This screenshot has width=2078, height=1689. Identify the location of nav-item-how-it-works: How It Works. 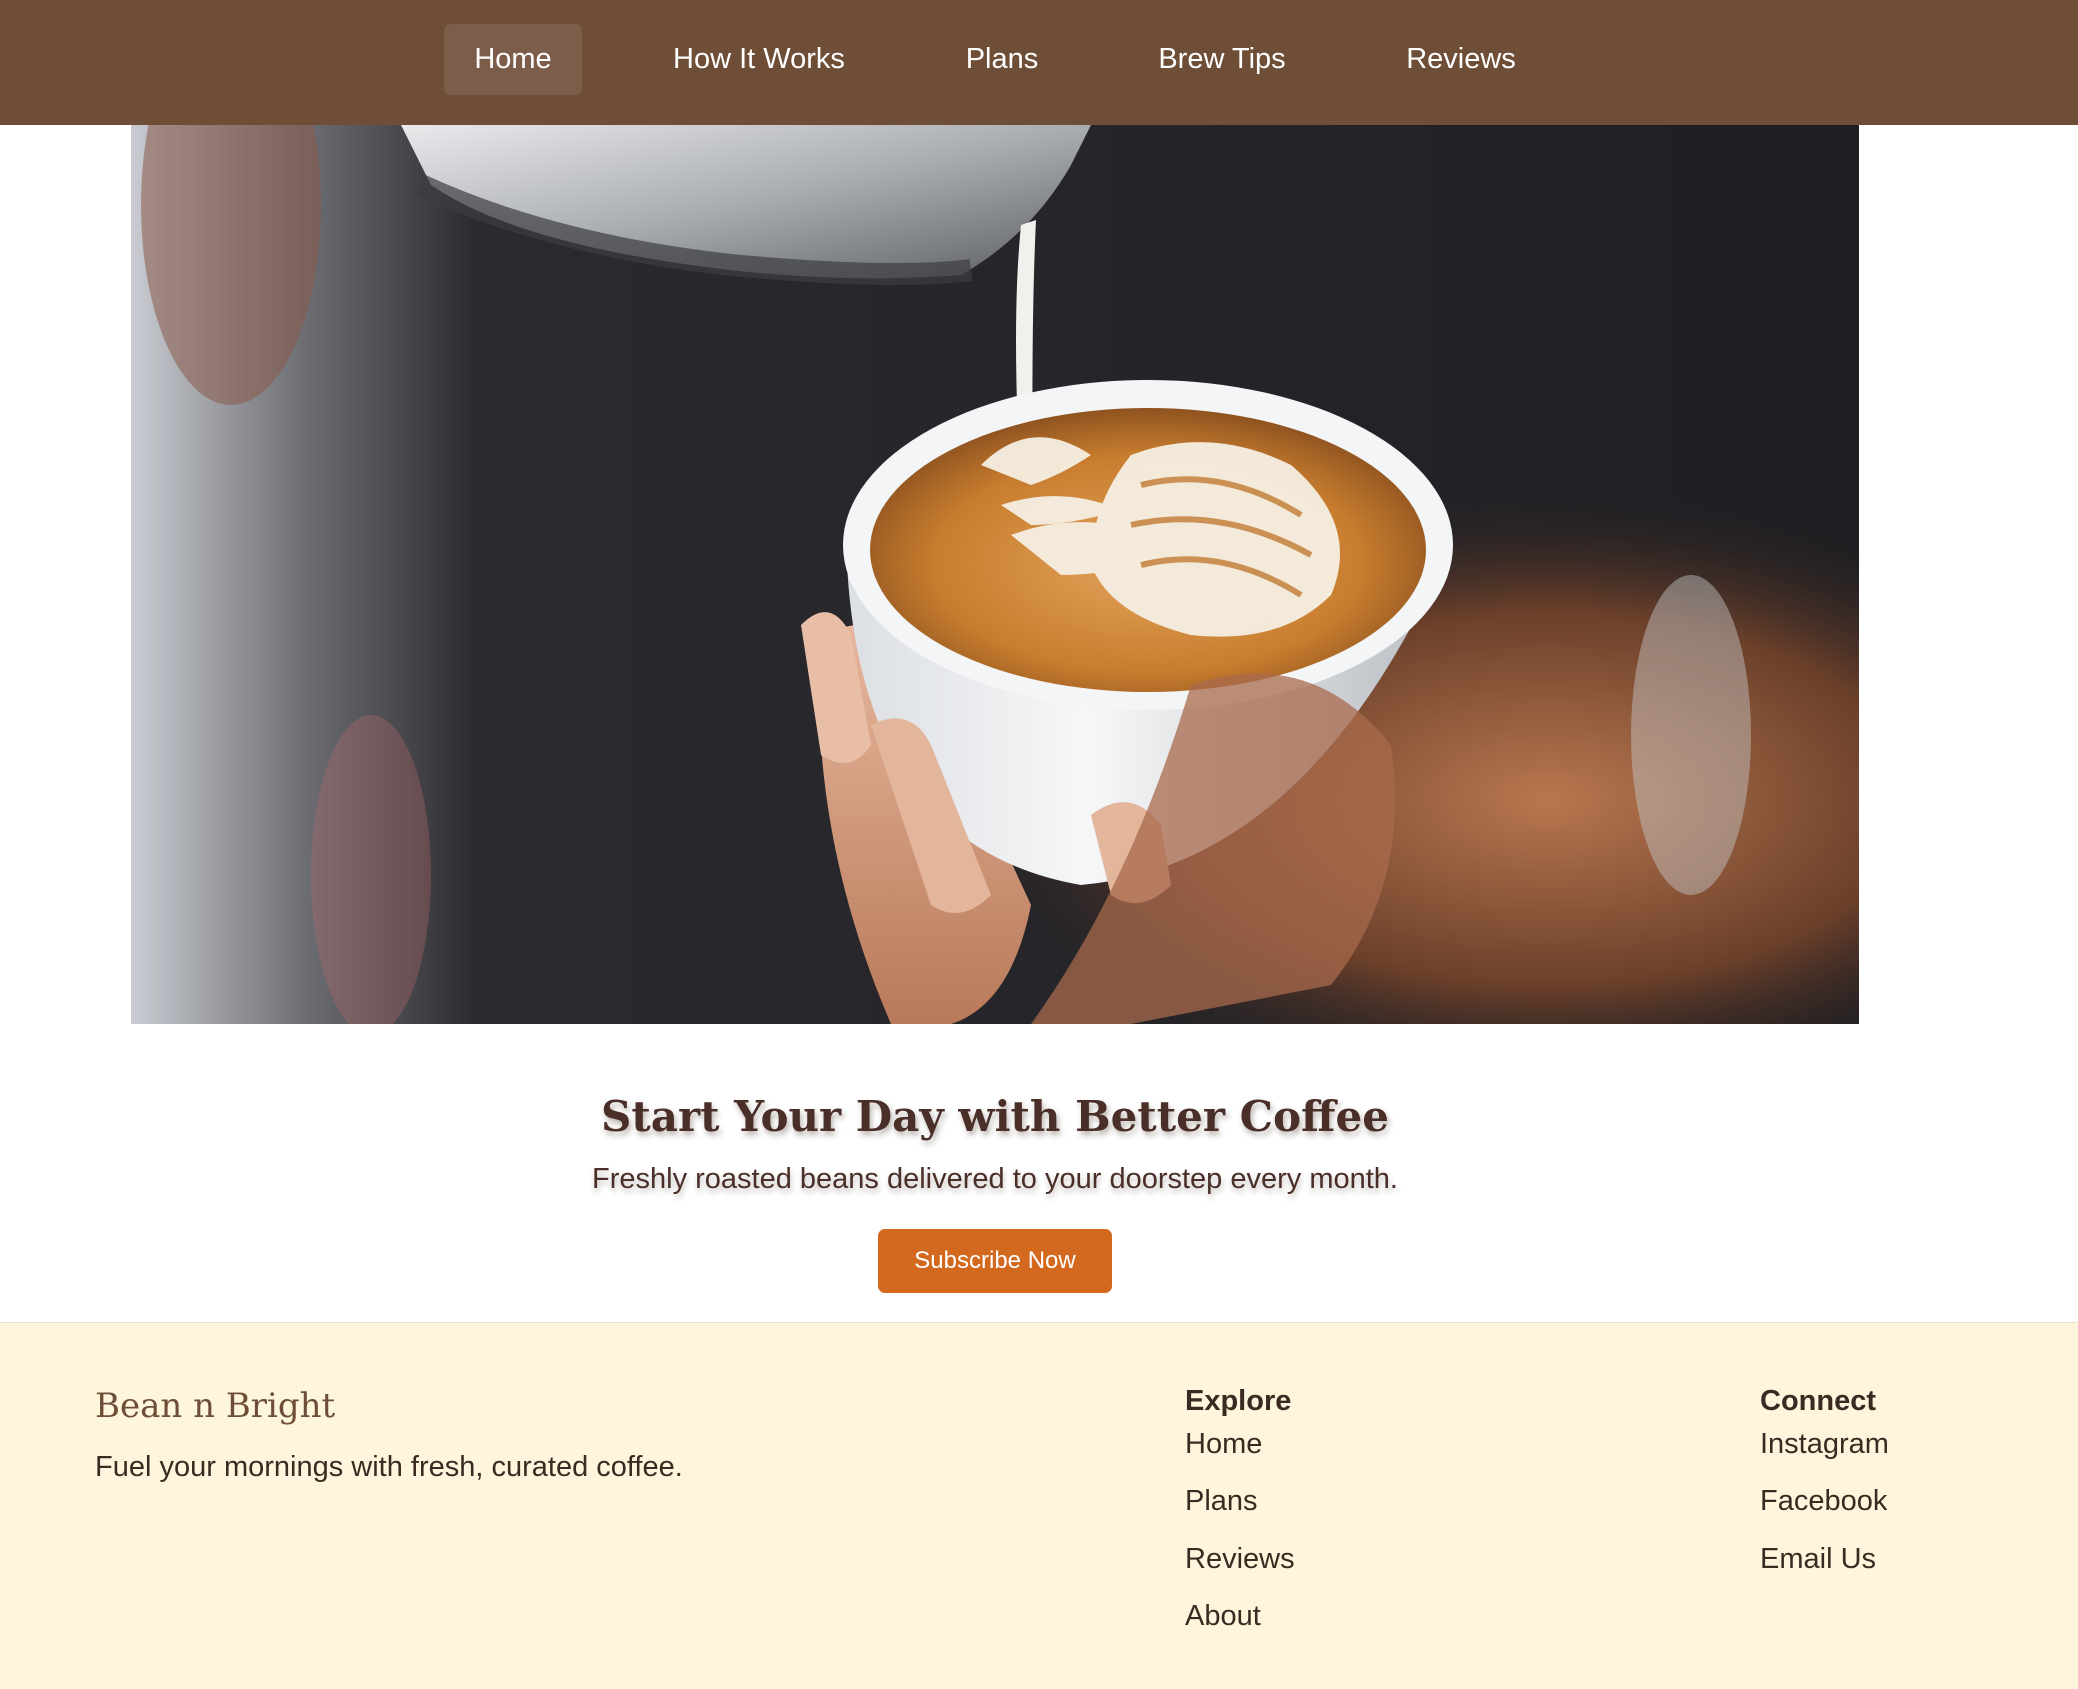
(759, 59).